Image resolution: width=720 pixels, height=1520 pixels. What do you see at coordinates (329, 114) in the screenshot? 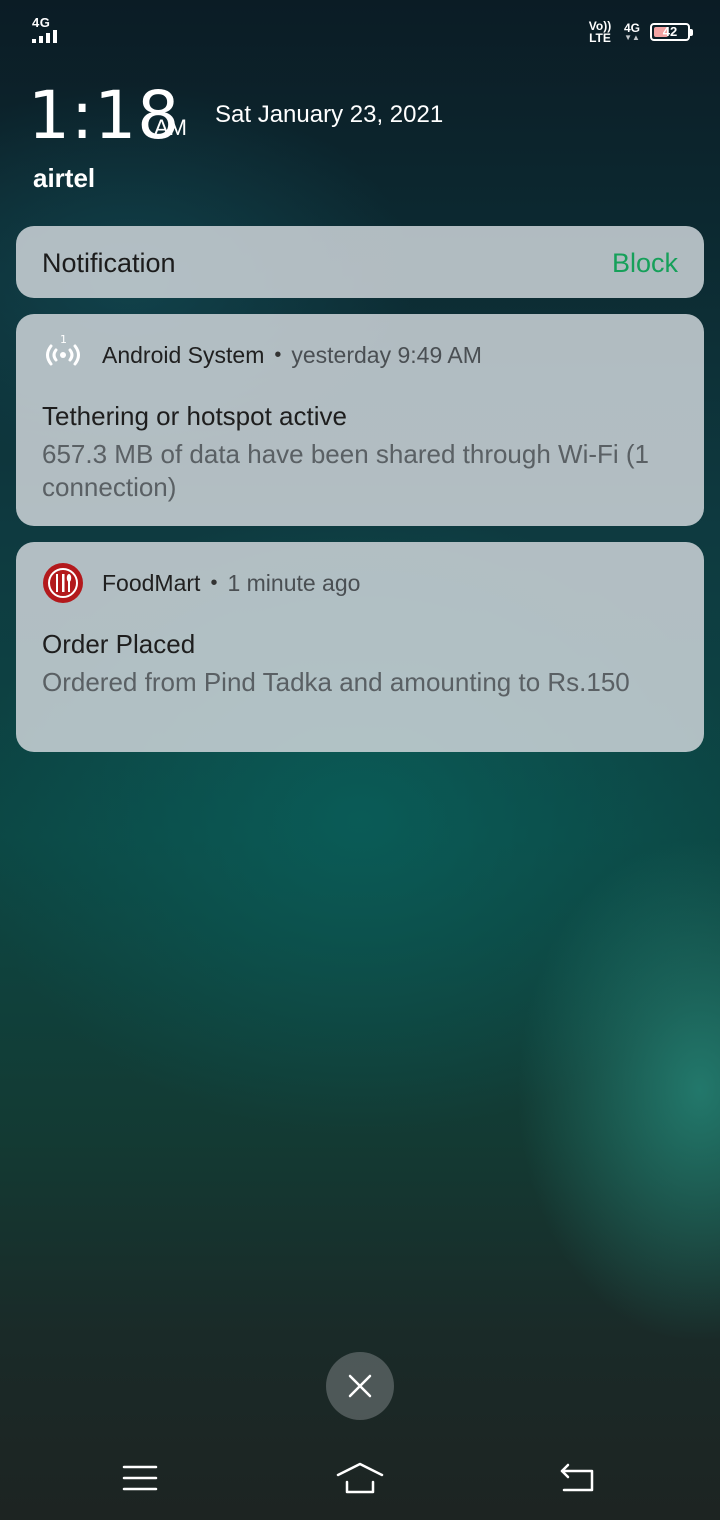
I see `date-label: Sat January 23, 2021` at bounding box center [329, 114].